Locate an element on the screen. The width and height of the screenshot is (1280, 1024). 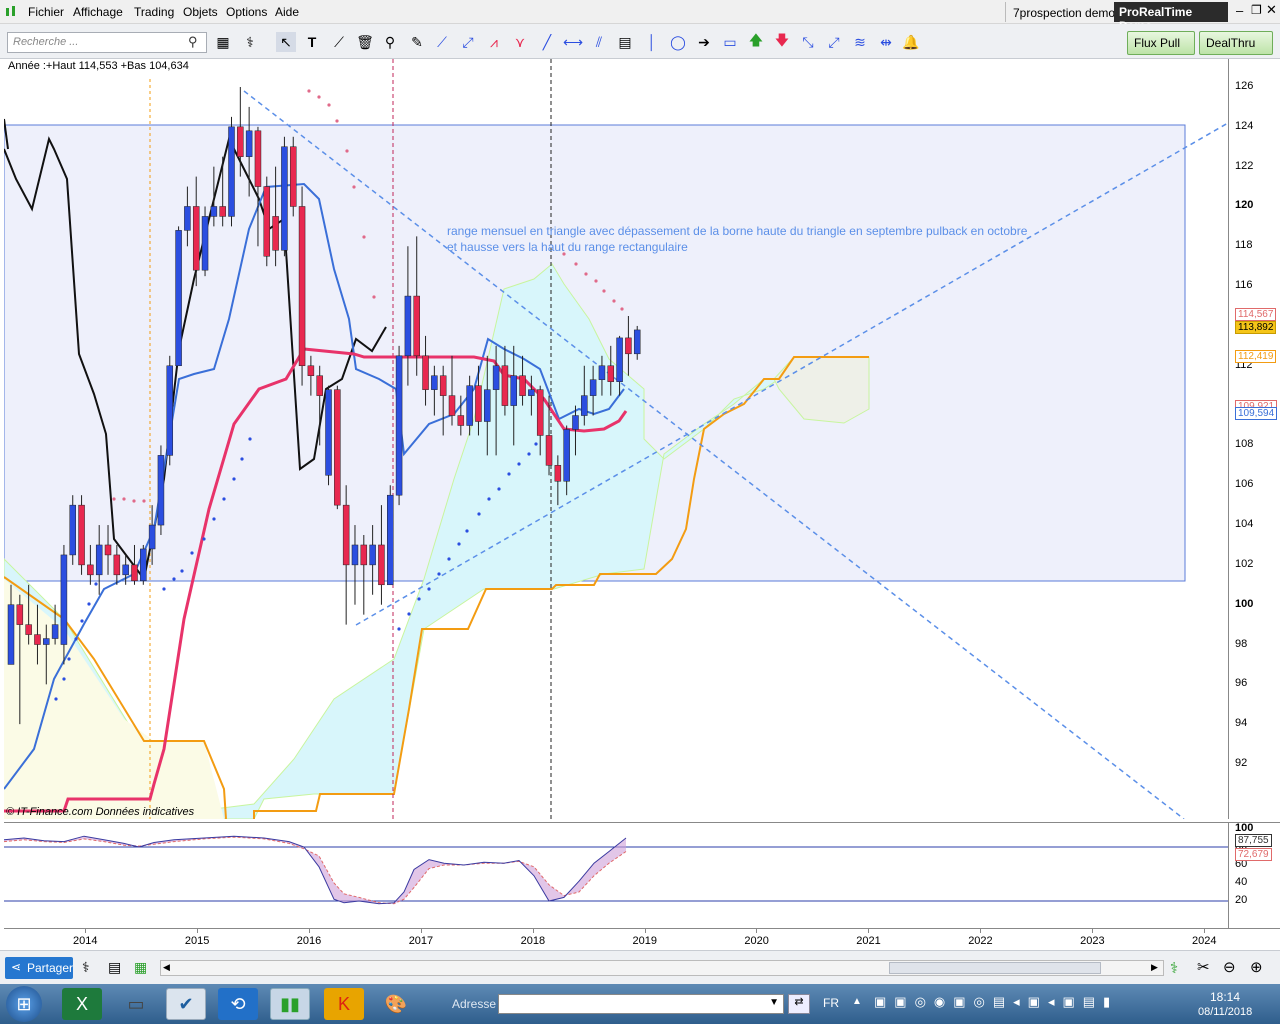
indicator-settings-icon: ⚕ is located at coordinates (86, 967).